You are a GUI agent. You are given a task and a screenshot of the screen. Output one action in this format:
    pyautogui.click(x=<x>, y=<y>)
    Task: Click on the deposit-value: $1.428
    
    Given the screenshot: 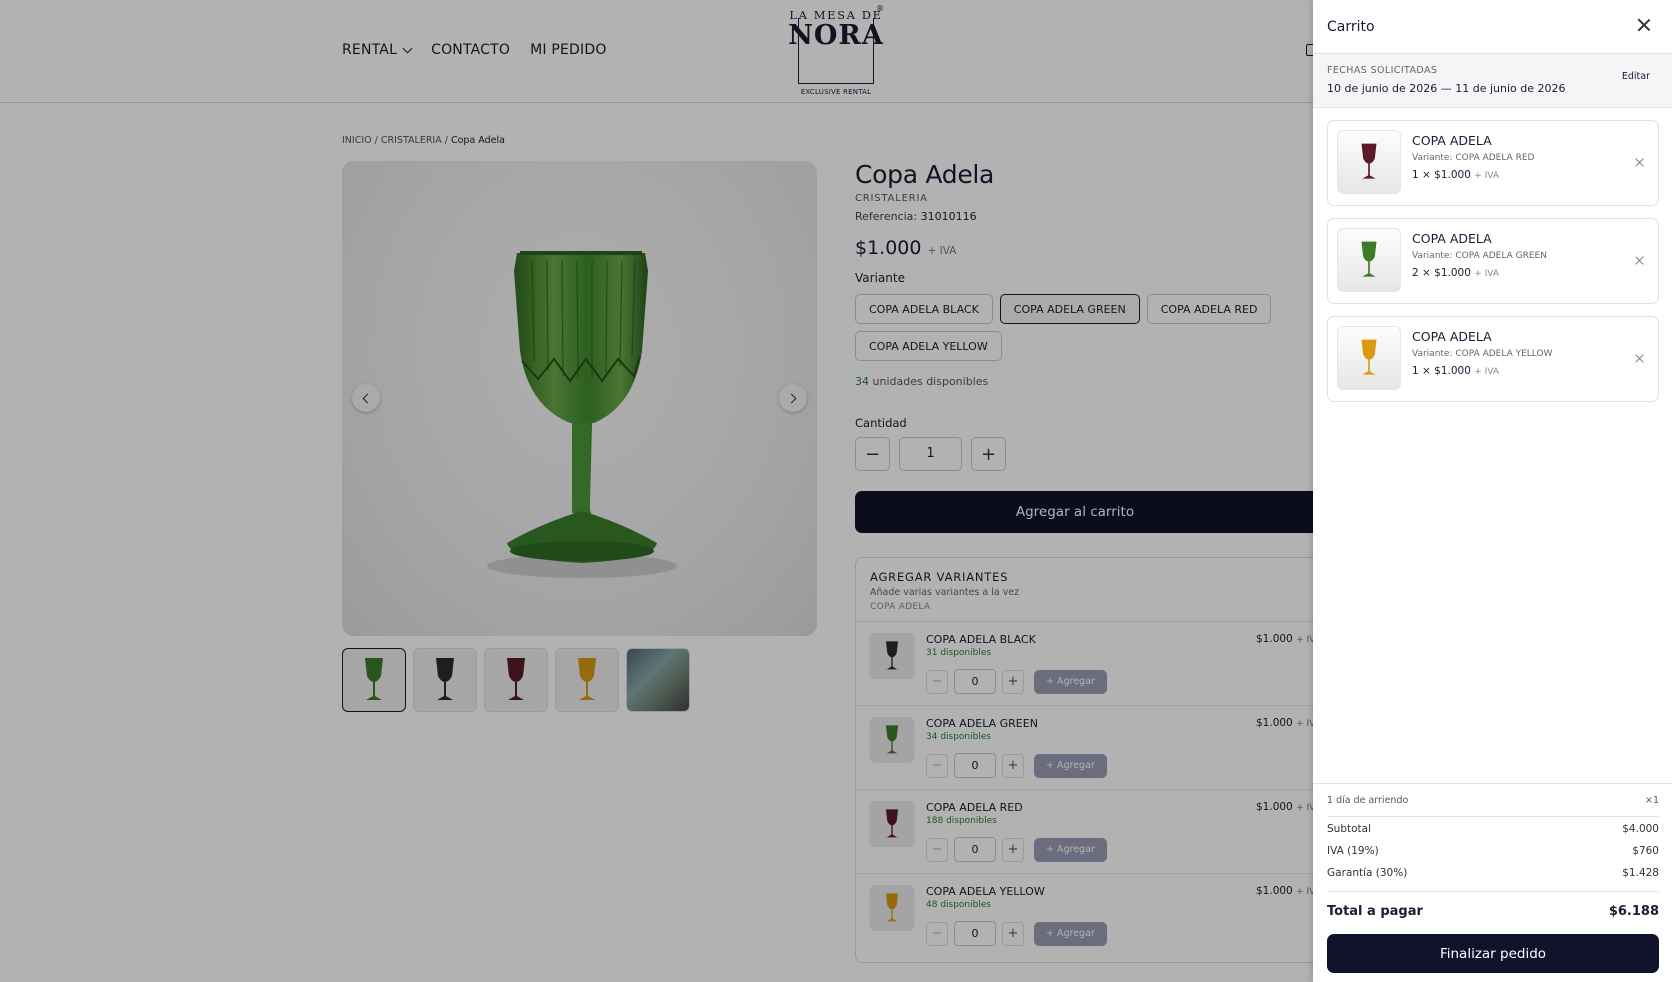 What is the action you would take?
    pyautogui.click(x=1640, y=873)
    